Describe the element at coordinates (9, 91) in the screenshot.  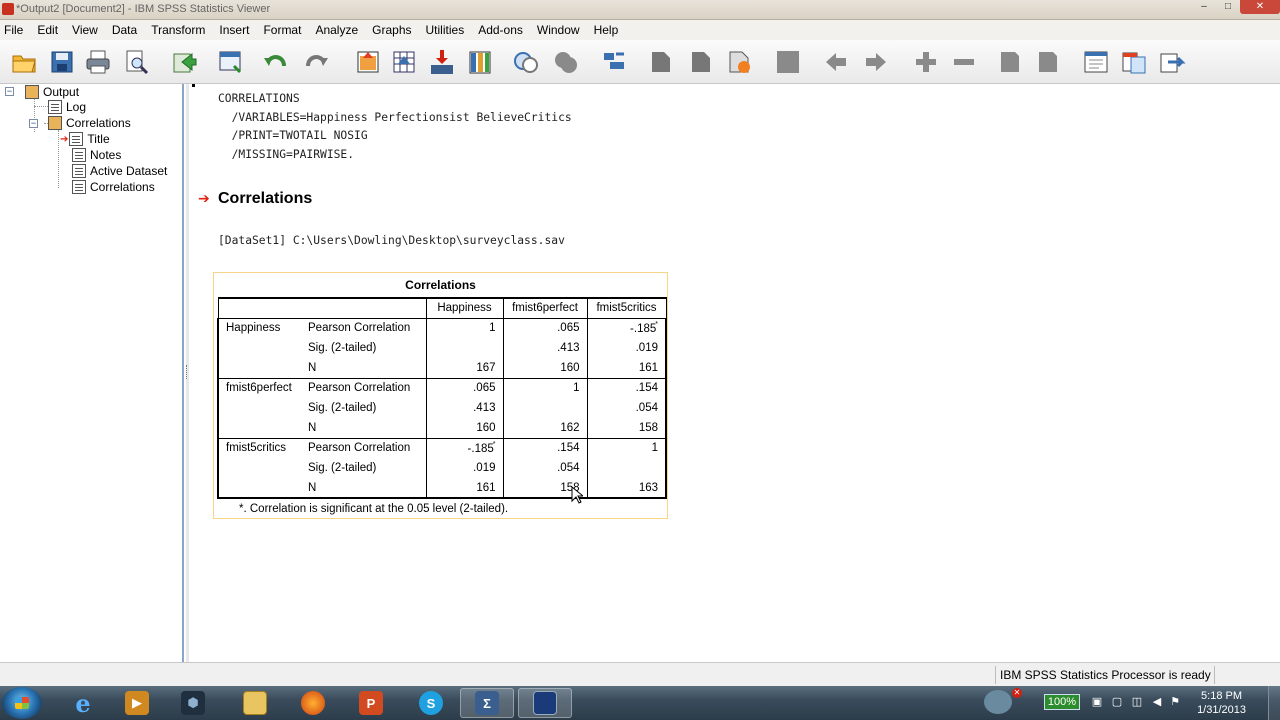
I see `collapse-toggle-output: −` at that location.